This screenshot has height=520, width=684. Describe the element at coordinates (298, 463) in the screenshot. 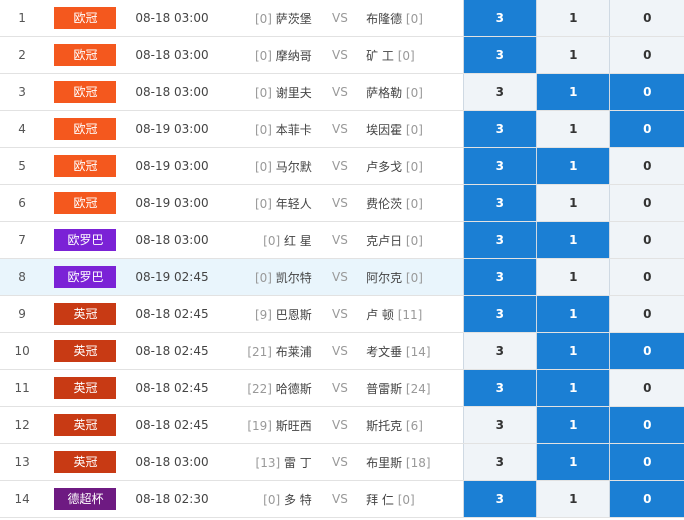

I see `home-team: 雷 丁` at that location.